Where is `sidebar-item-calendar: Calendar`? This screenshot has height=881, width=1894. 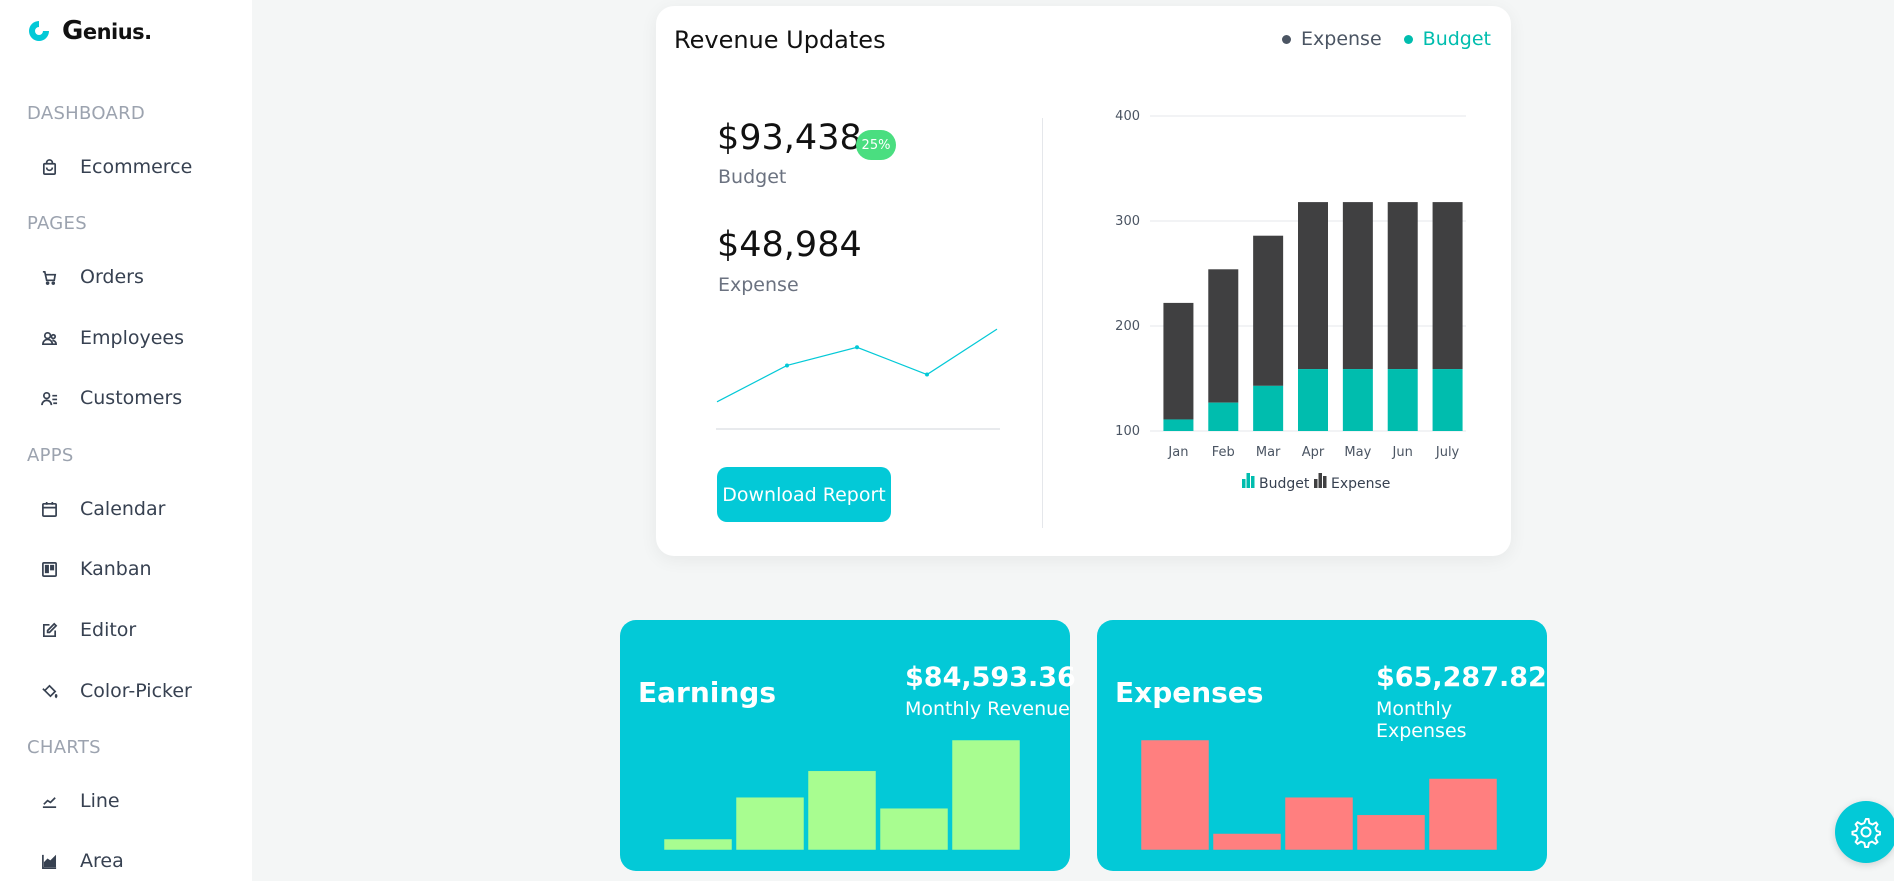
sidebar-item-calendar: Calendar is located at coordinates (102, 509).